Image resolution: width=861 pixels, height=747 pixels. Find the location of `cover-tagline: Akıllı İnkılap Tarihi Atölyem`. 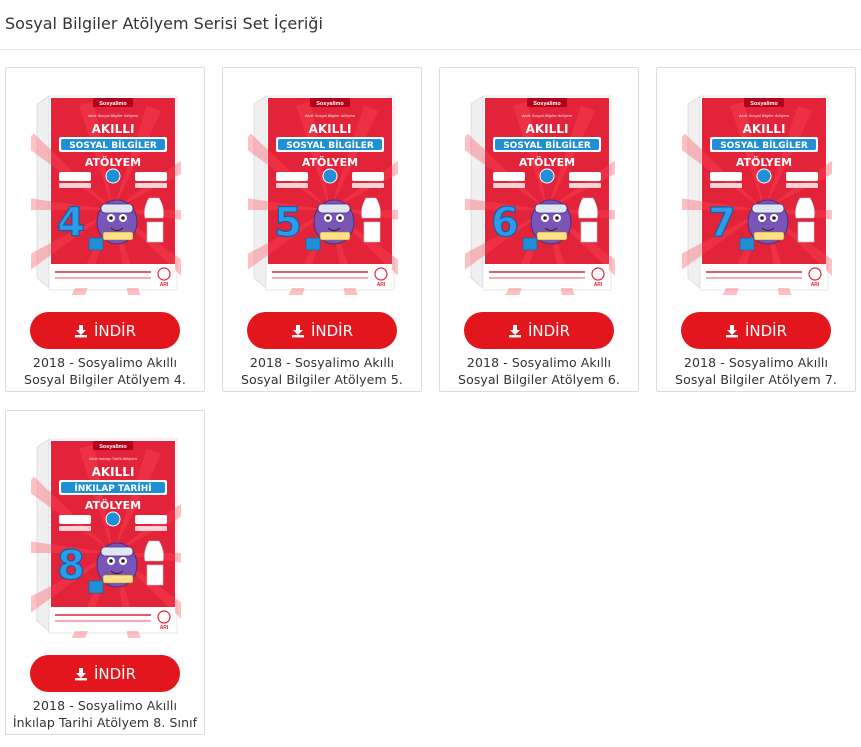

cover-tagline: Akıllı İnkılap Tarihi Atölyem is located at coordinates (112, 458).